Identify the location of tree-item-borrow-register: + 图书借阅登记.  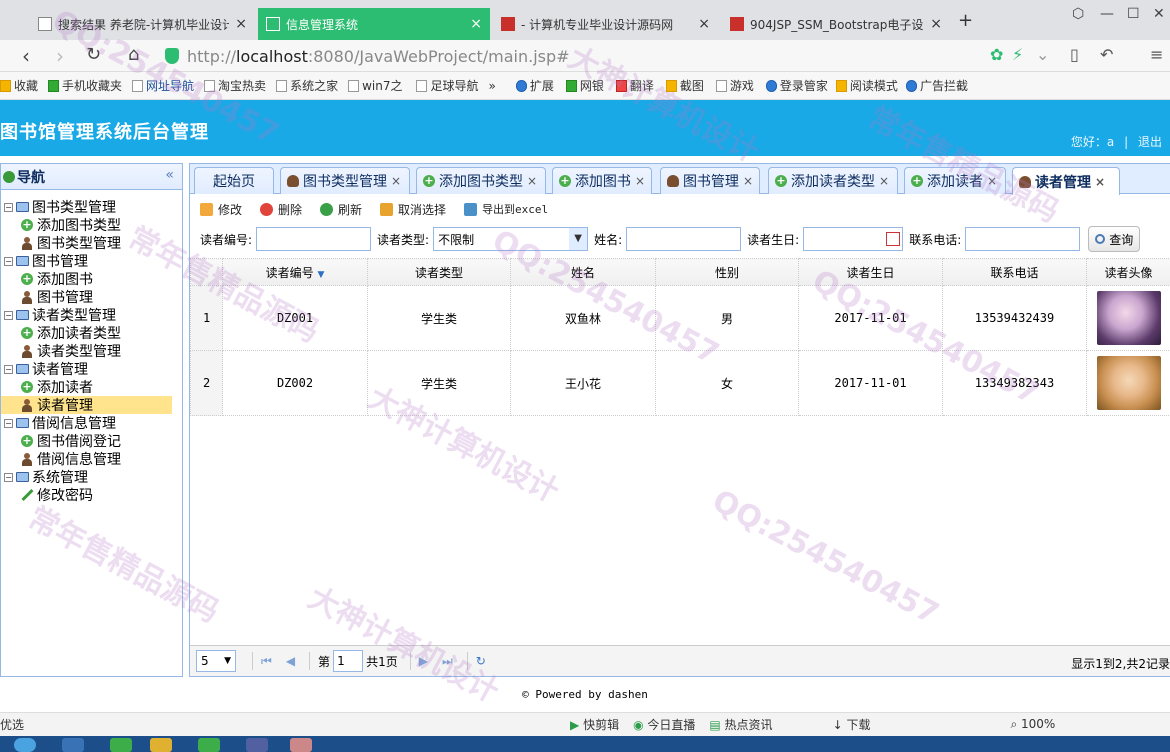
(91, 441).